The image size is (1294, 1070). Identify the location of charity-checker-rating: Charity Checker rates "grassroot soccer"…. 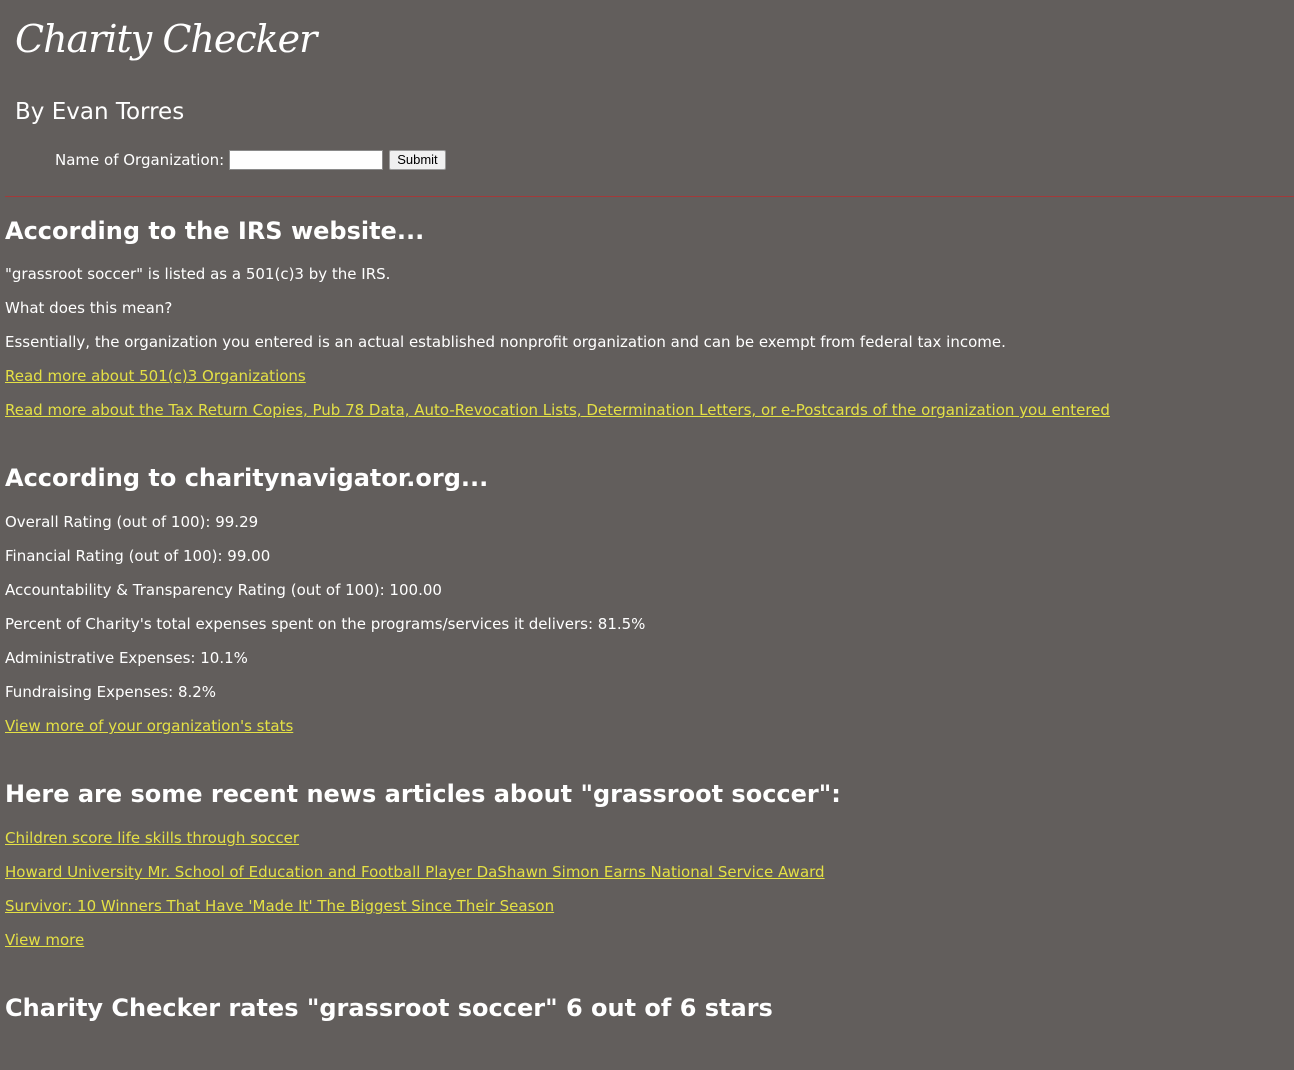
(389, 1008).